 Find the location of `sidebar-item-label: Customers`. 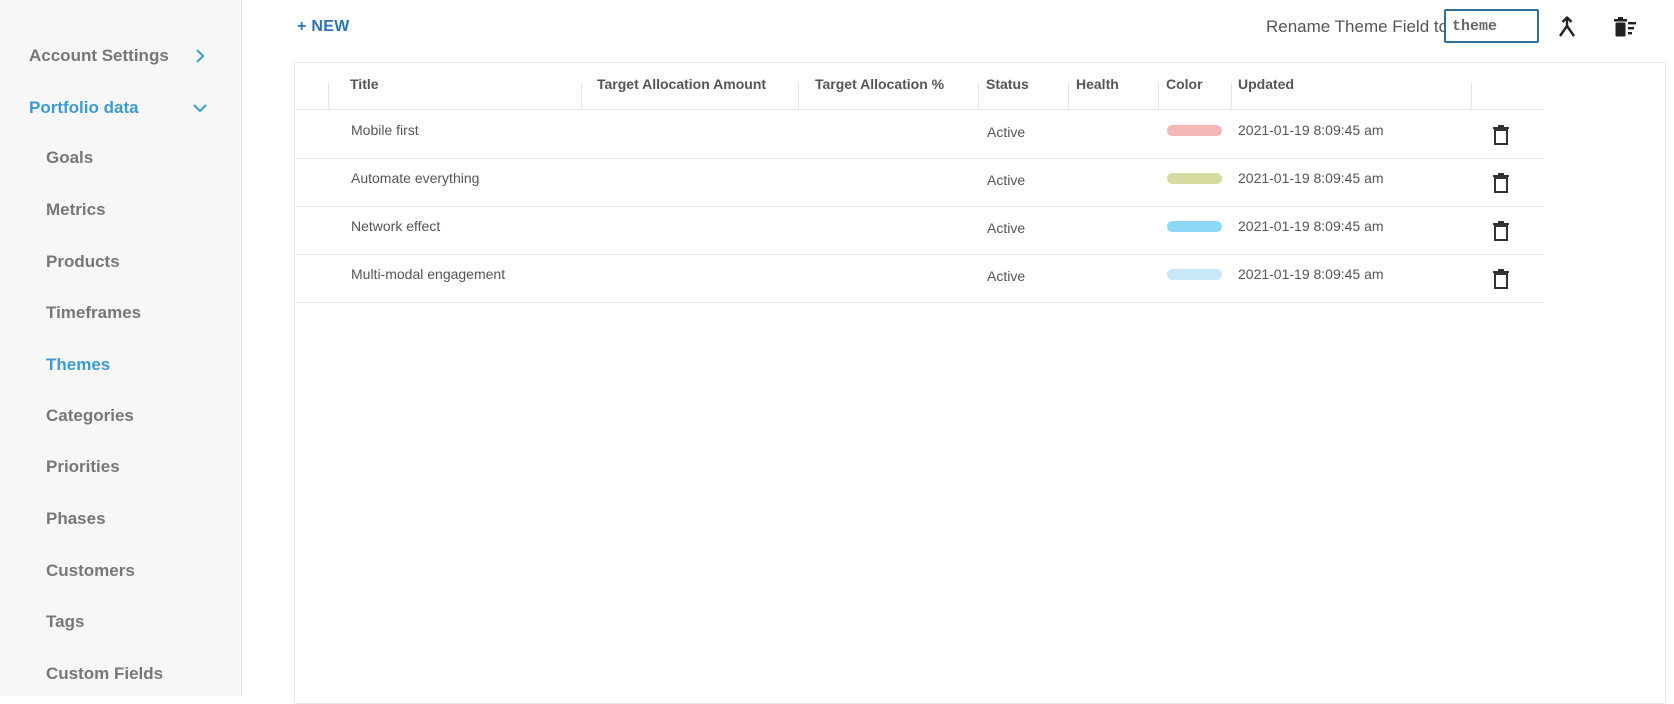

sidebar-item-label: Customers is located at coordinates (90, 570).